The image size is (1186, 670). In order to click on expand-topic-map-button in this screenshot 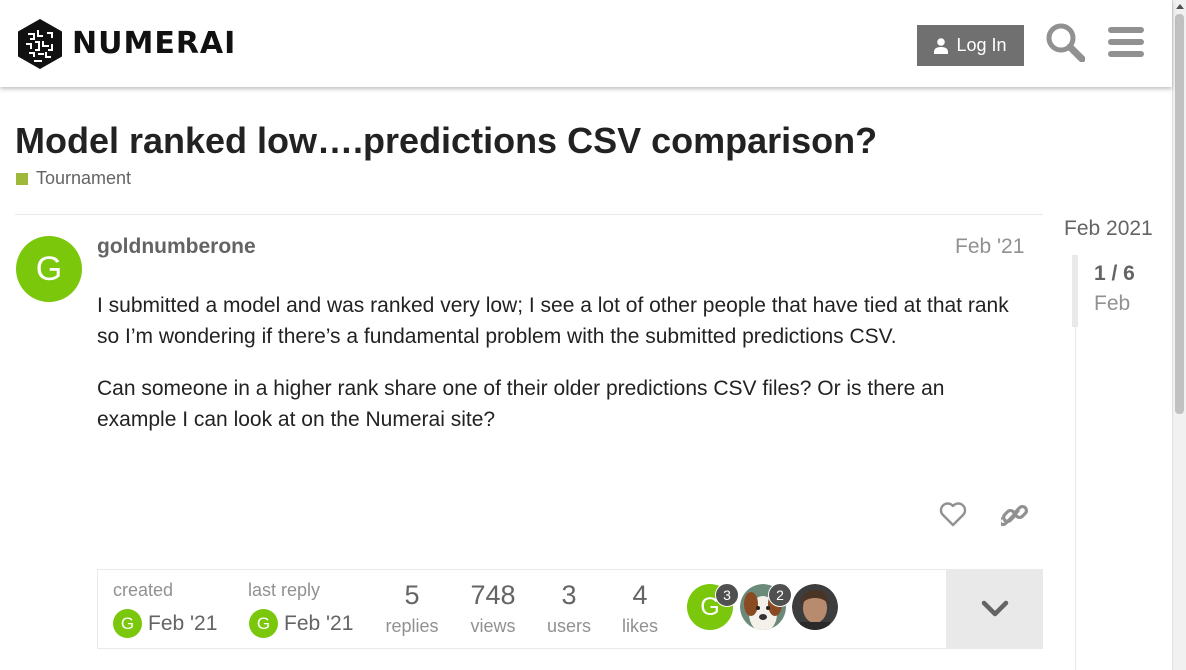, I will do `click(994, 609)`.